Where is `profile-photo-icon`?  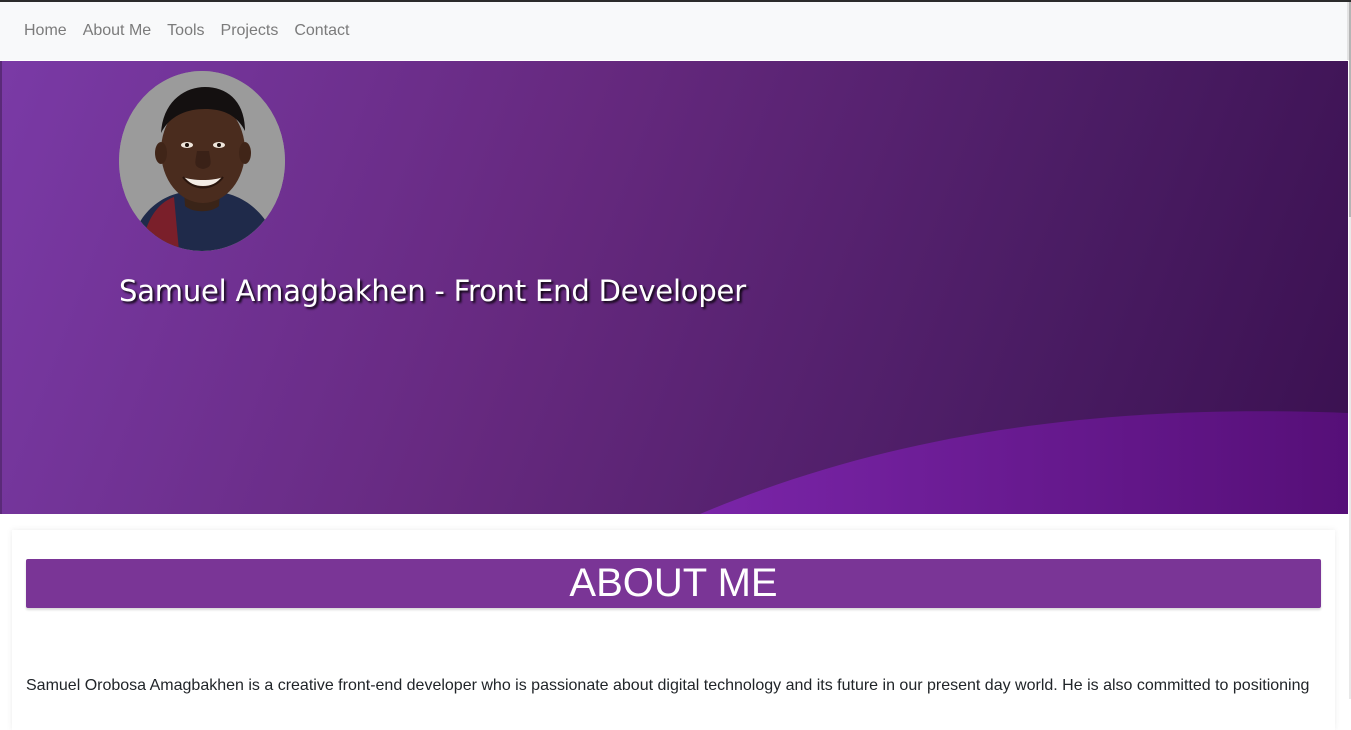
profile-photo-icon is located at coordinates (202, 161).